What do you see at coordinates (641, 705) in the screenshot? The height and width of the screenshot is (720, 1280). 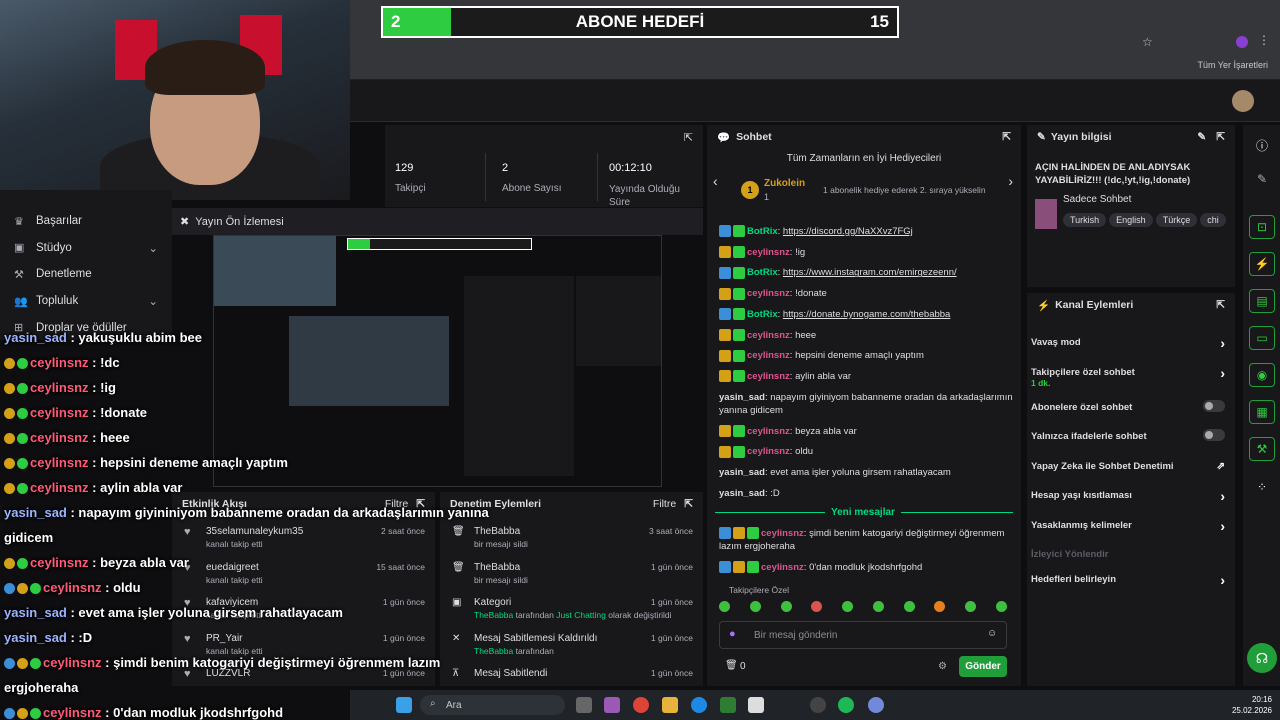 I see `chrome-icon` at bounding box center [641, 705].